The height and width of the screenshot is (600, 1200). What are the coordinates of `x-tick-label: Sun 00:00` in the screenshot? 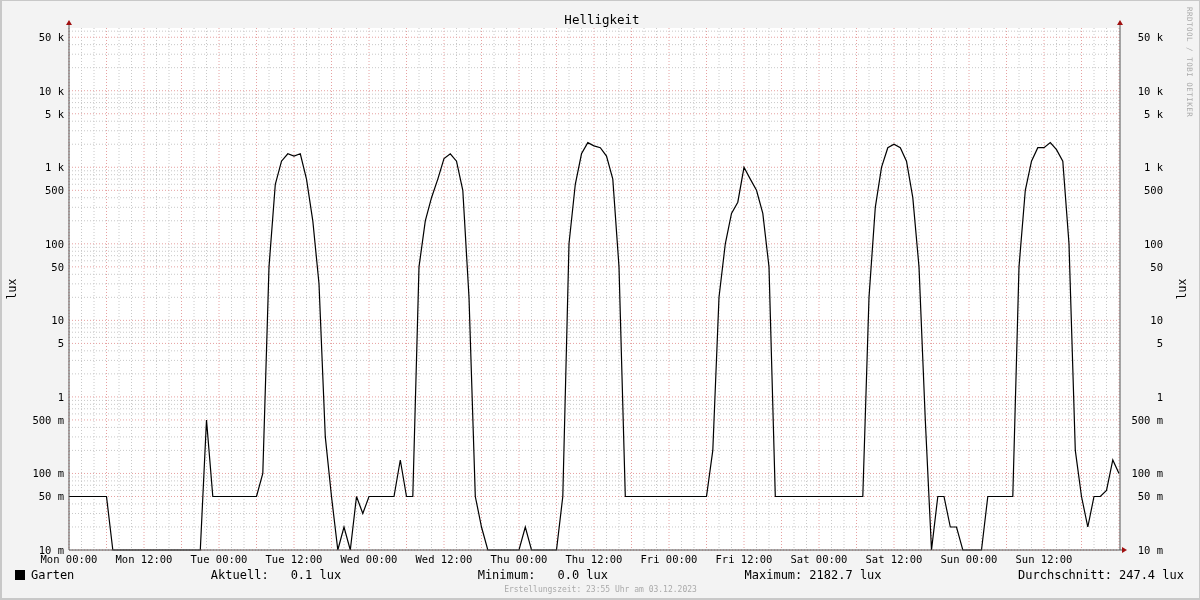 It's located at (969, 559).